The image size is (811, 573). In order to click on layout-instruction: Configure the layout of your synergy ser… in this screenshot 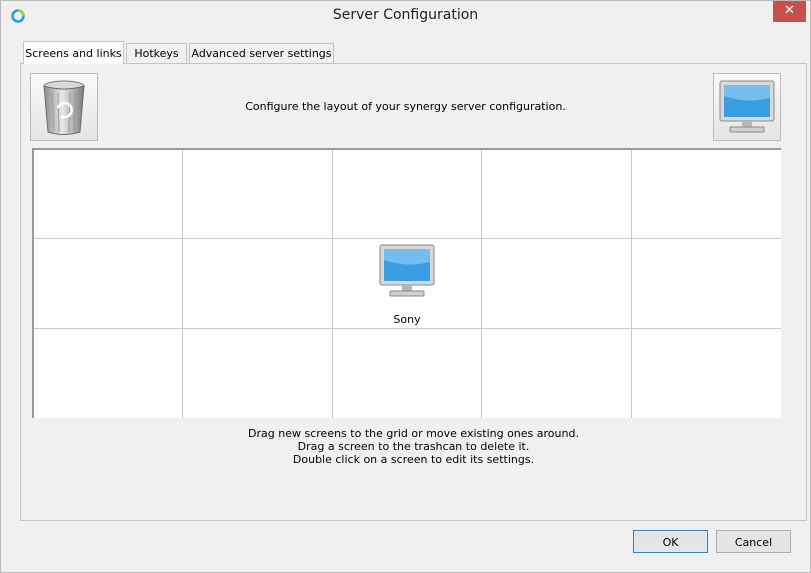, I will do `click(405, 106)`.